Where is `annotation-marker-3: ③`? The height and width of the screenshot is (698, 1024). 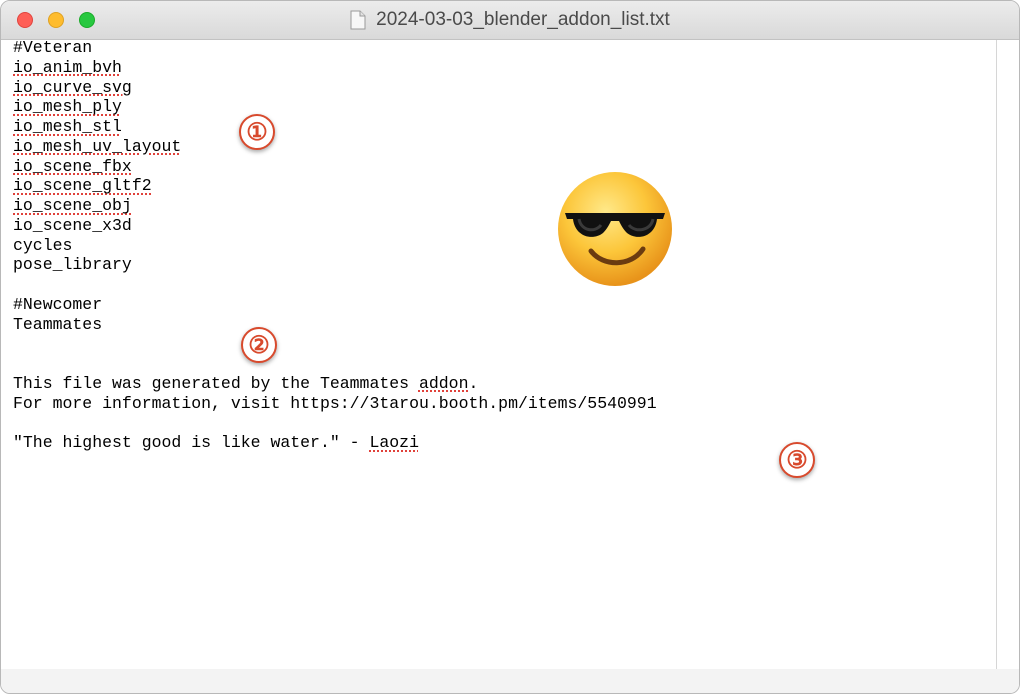
annotation-marker-3: ③ is located at coordinates (797, 460).